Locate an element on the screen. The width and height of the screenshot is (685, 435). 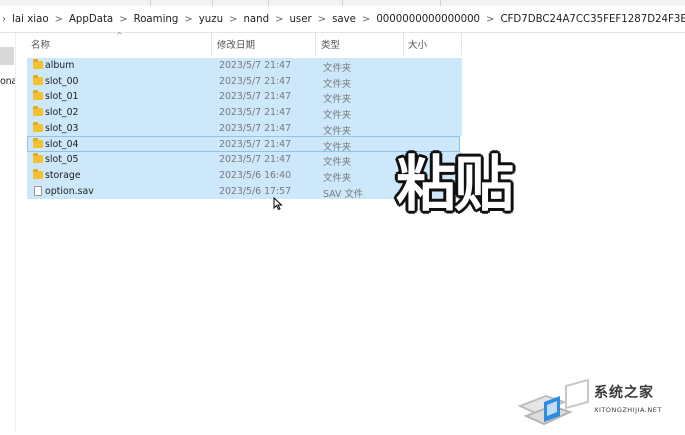
sort-ascending-icon: ^ is located at coordinates (119, 35).